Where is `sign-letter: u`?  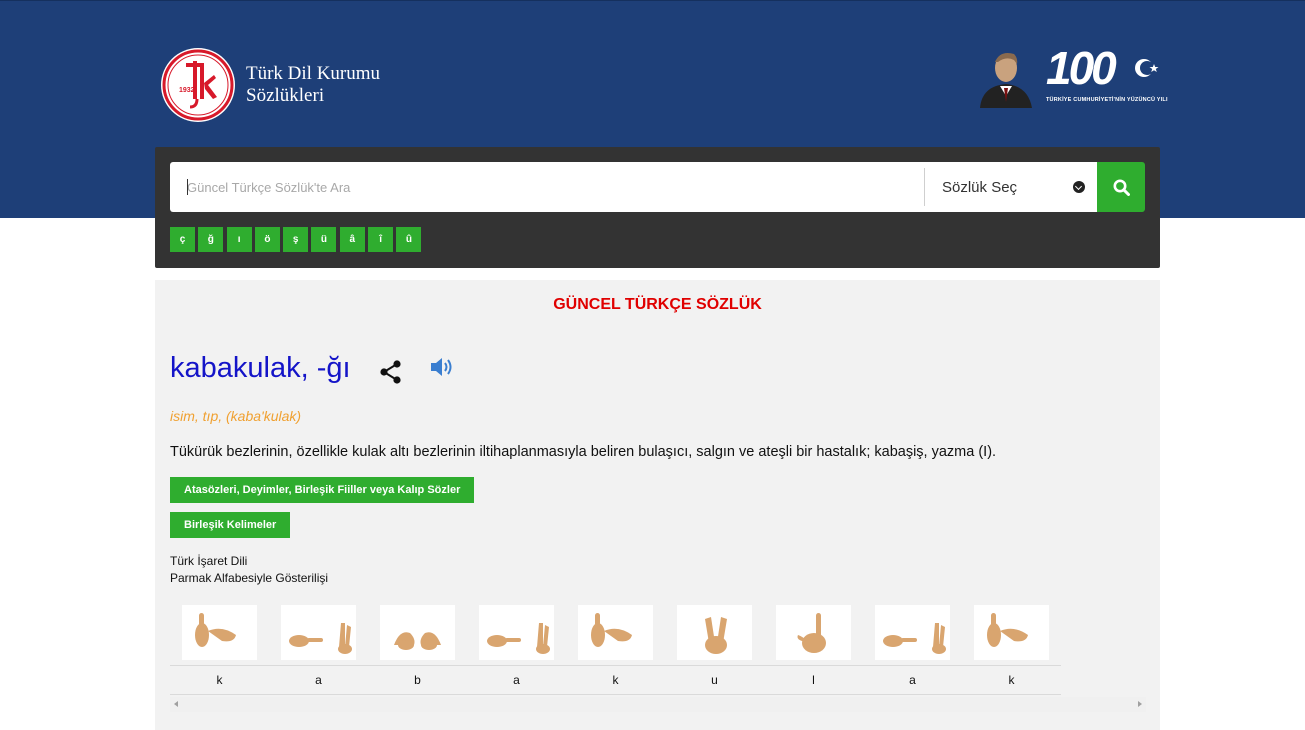 sign-letter: u is located at coordinates (714, 680).